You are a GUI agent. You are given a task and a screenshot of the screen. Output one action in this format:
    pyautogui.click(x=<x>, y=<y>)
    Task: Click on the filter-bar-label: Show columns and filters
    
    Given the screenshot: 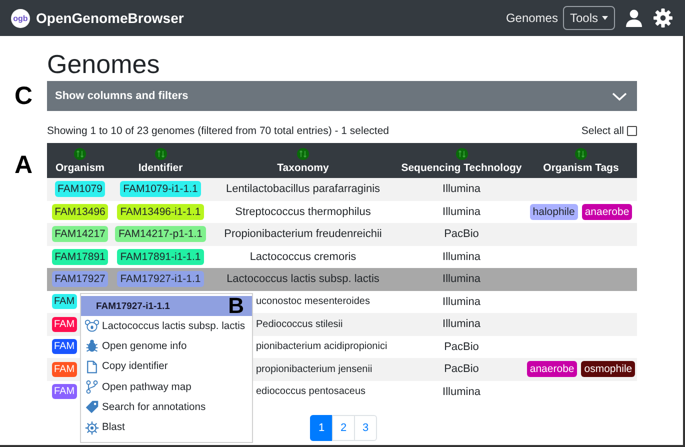 What is the action you would take?
    pyautogui.click(x=121, y=96)
    